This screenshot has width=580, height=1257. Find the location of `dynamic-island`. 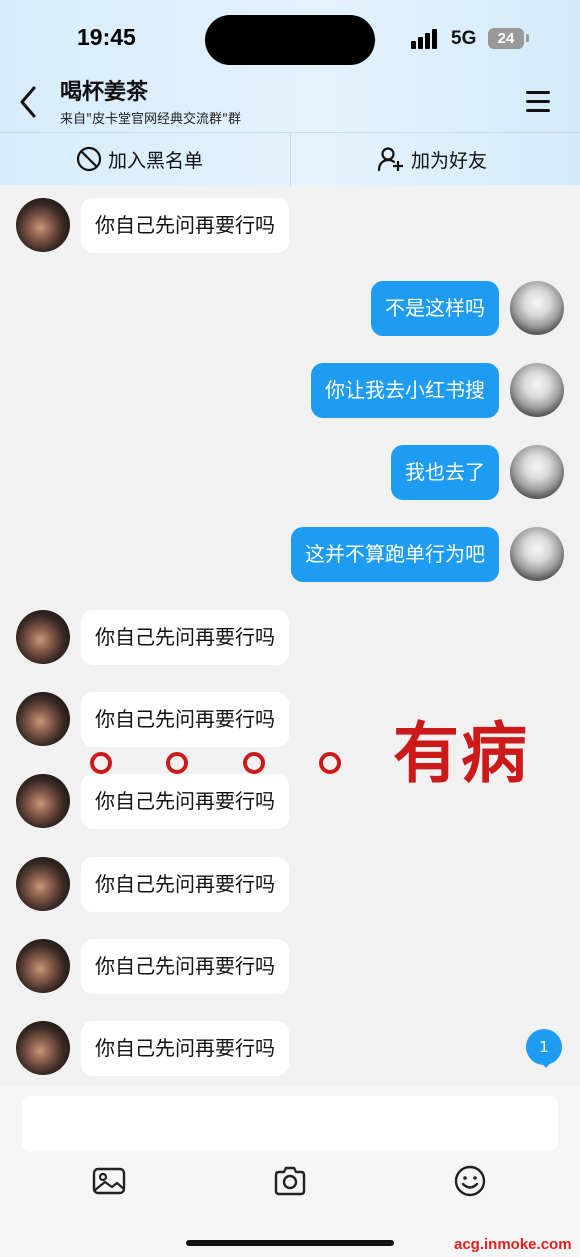

dynamic-island is located at coordinates (290, 40).